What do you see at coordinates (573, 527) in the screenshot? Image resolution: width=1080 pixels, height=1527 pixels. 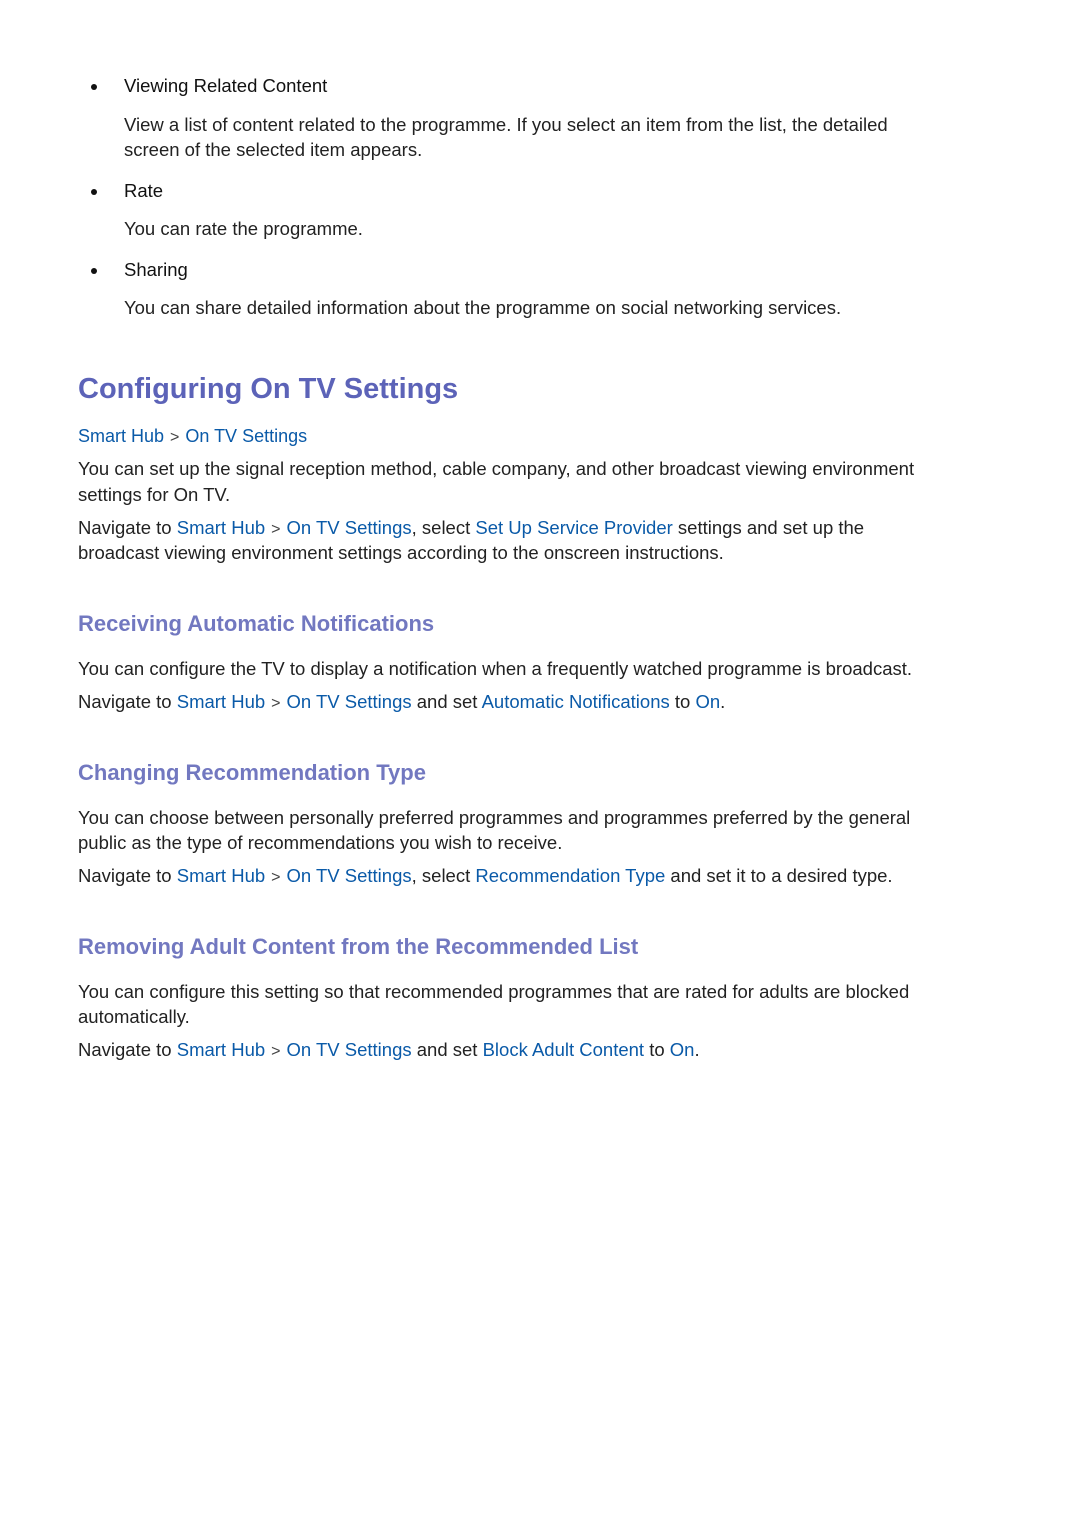 I see `link-set-up-service-provider: Set Up Service Provider` at bounding box center [573, 527].